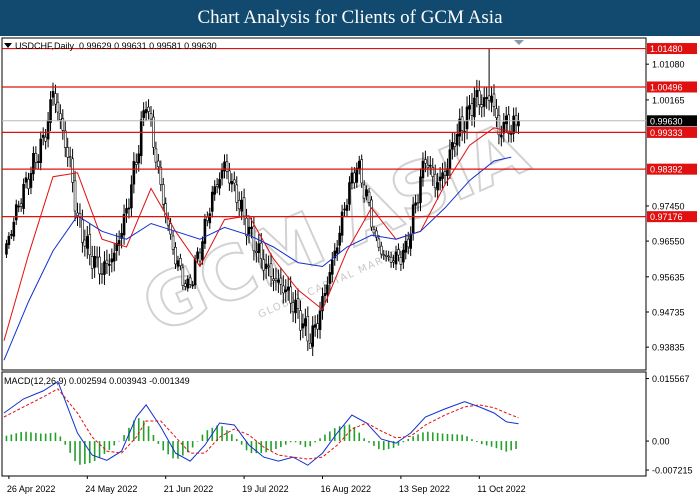 The width and height of the screenshot is (700, 500). Describe the element at coordinates (424, 489) in the screenshot. I see `x-tick-label-5: 13 Sep 2022` at that location.